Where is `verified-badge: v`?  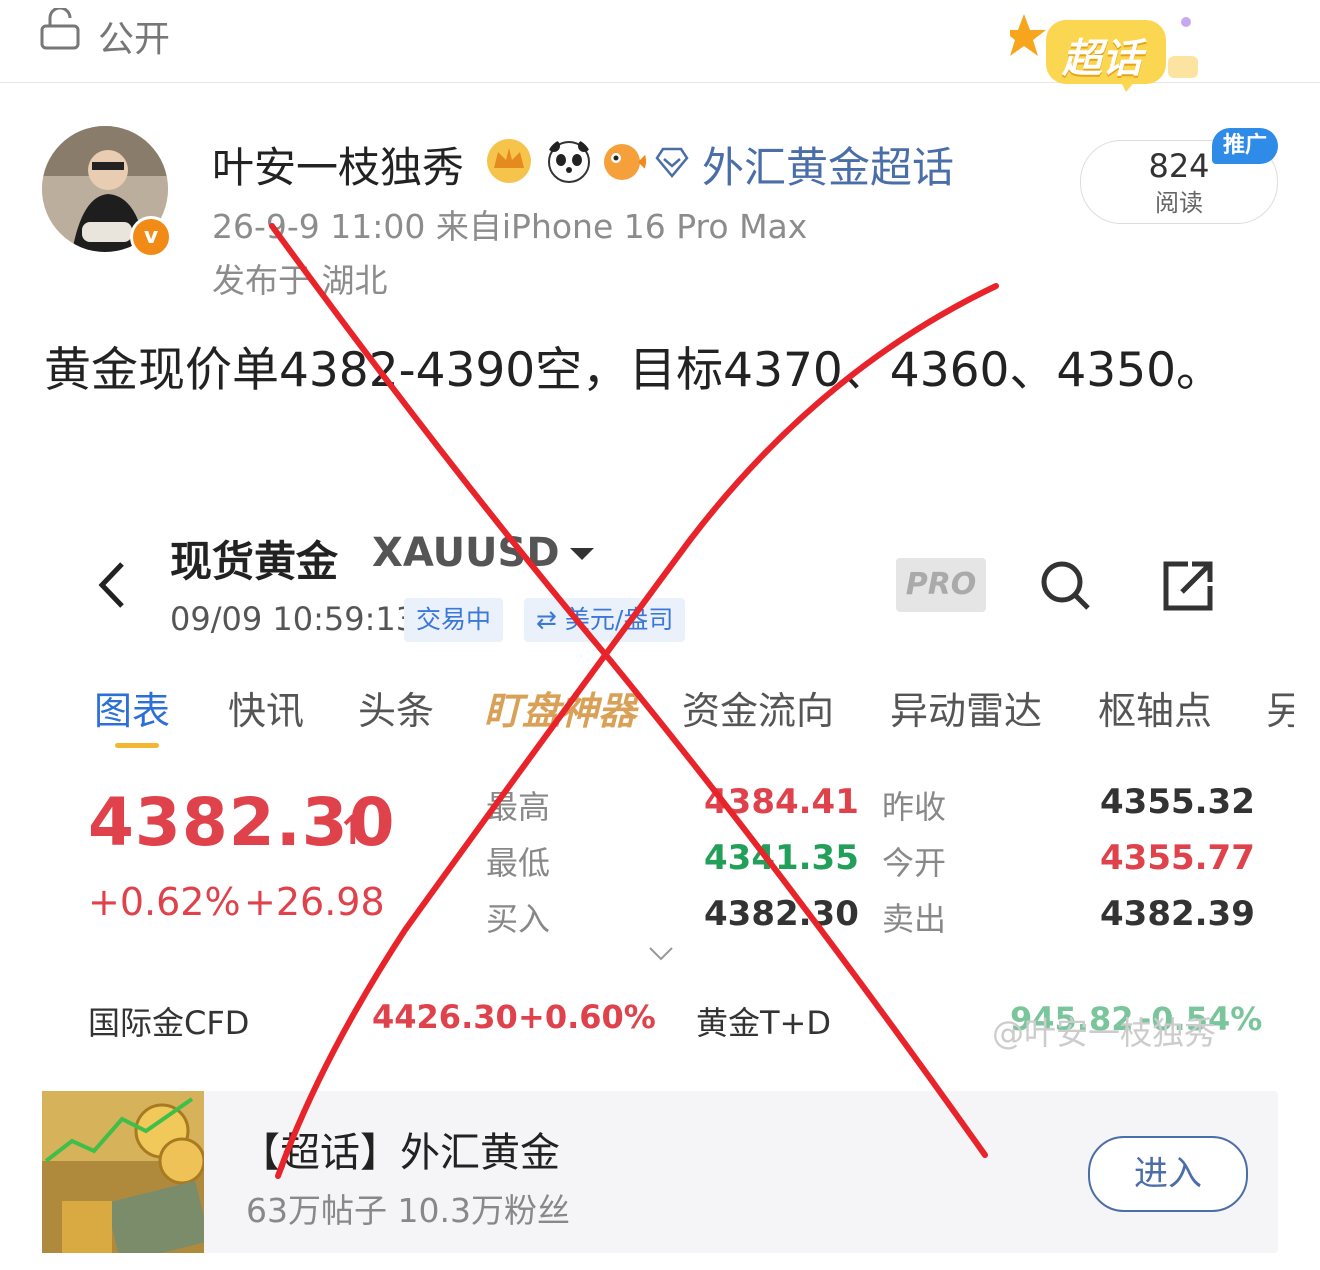
verified-badge: v is located at coordinates (151, 237).